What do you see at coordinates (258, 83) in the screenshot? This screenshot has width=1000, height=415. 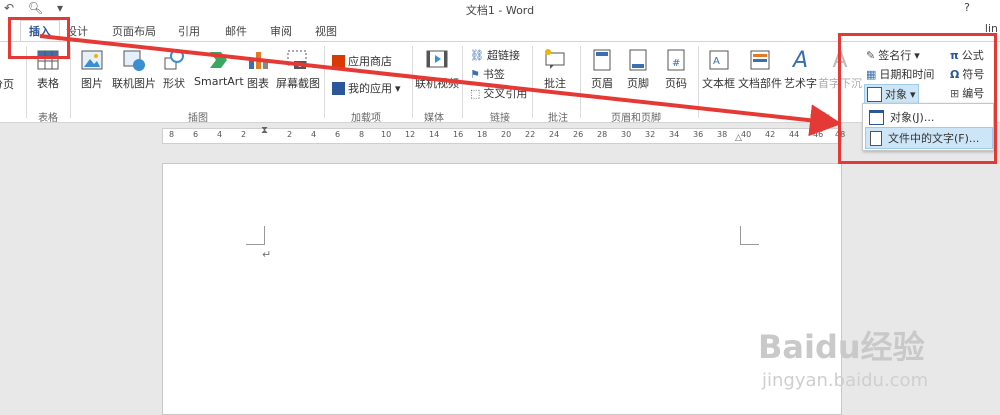 I see `chart-label: 图表` at bounding box center [258, 83].